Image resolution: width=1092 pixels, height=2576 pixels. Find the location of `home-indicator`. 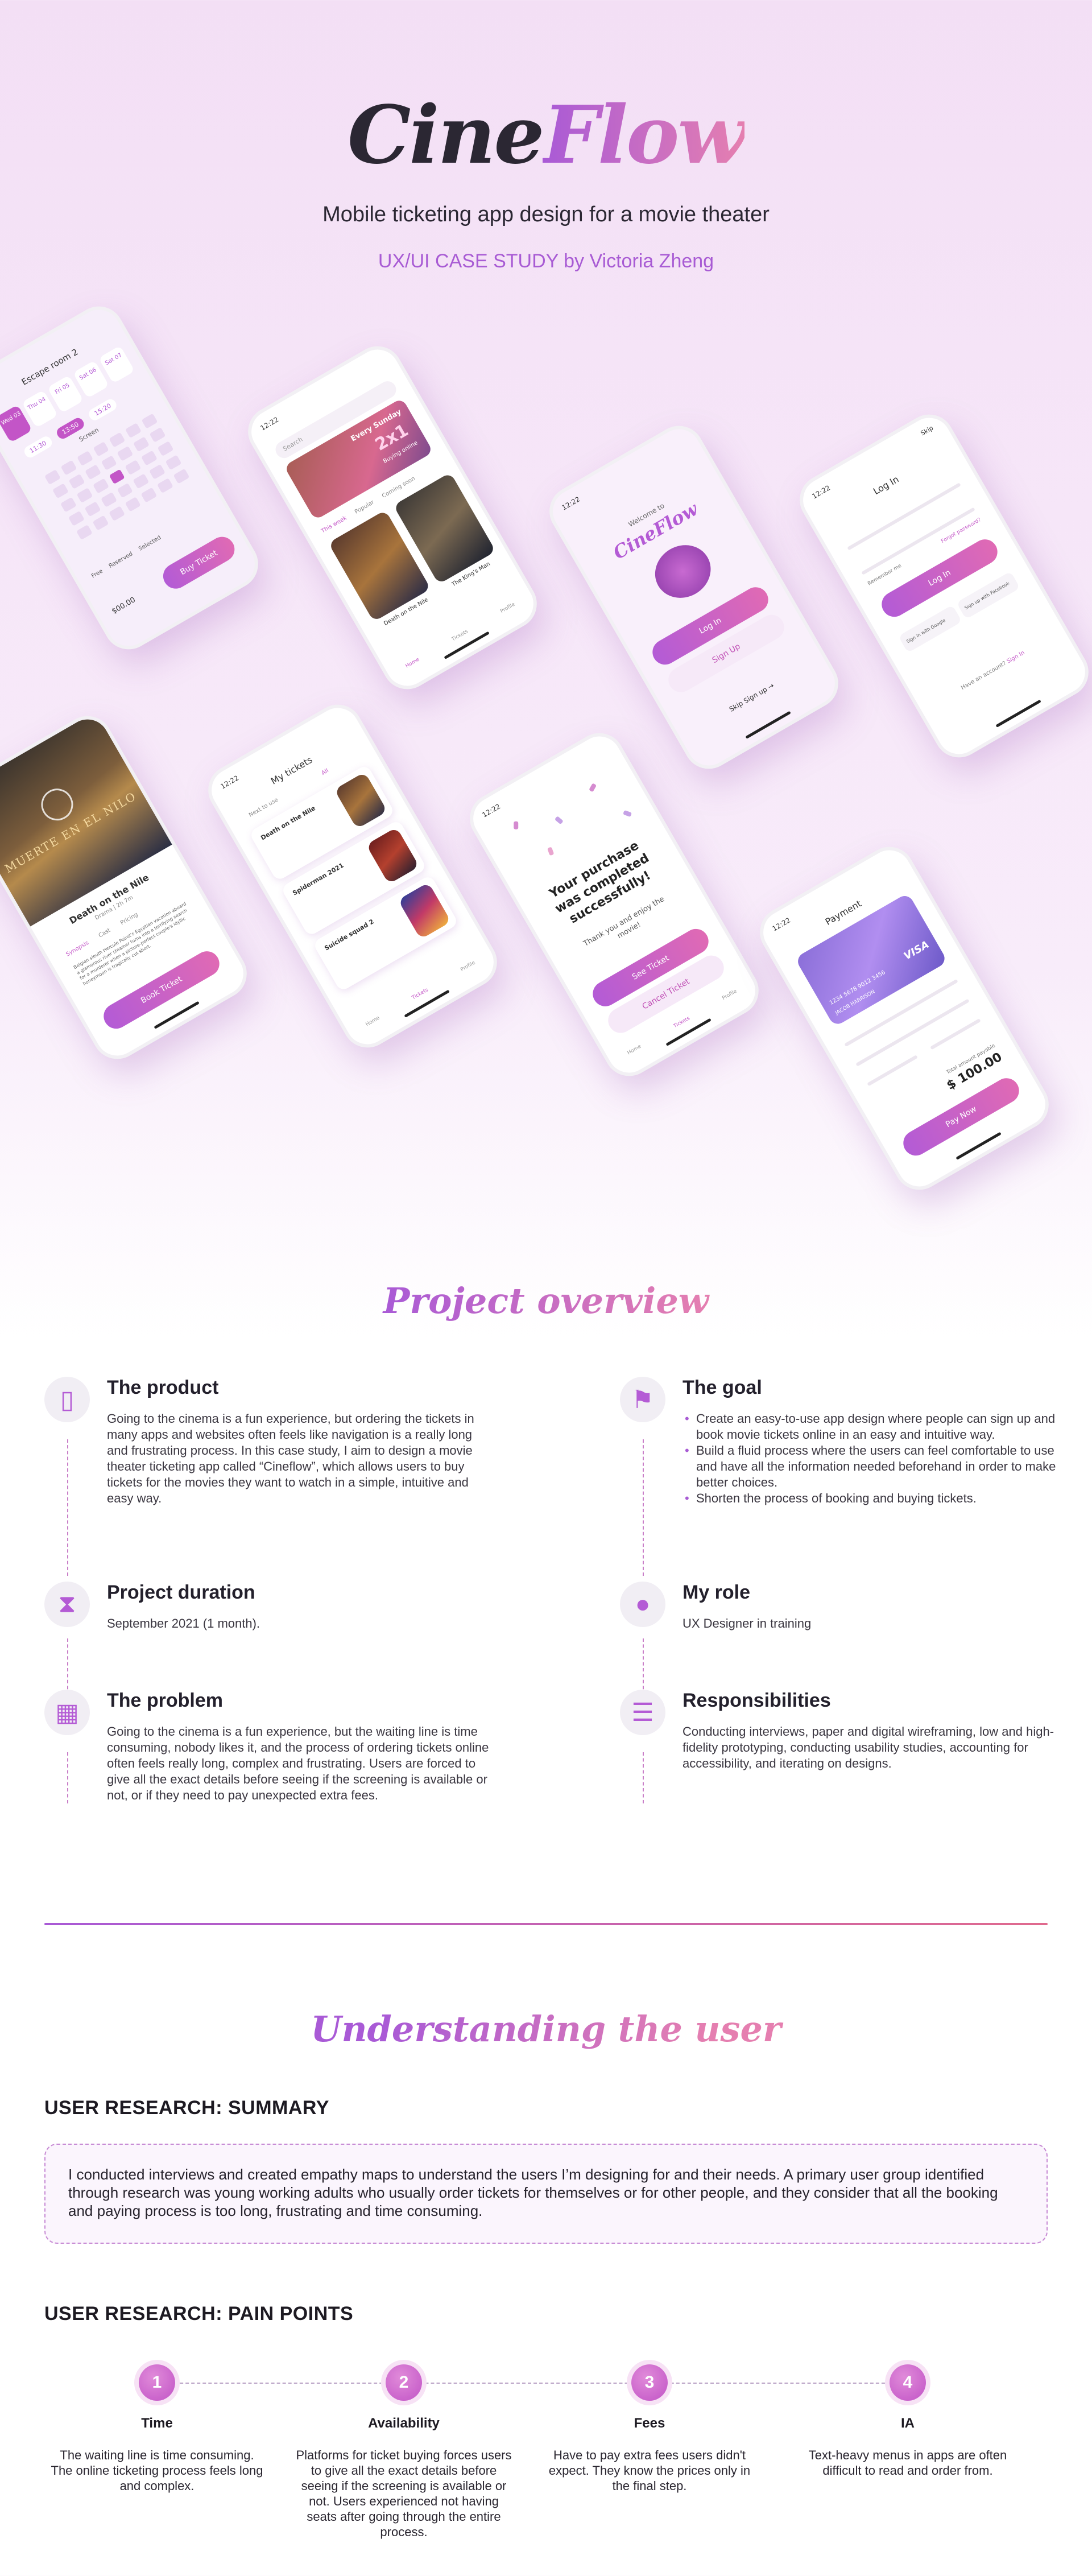

home-indicator is located at coordinates (688, 1032).